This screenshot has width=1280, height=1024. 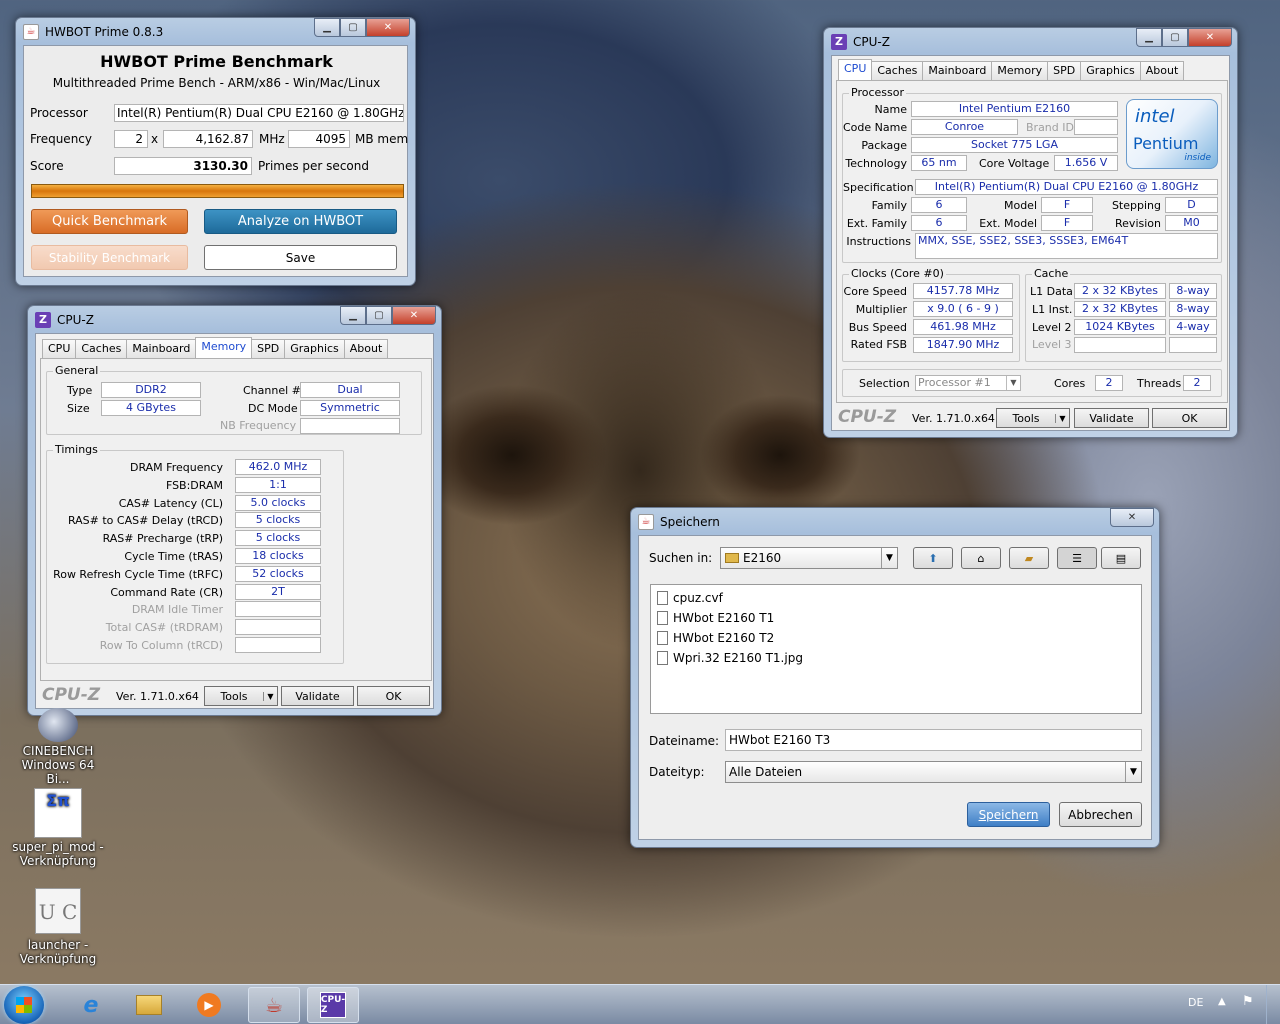 I want to click on processor-select: Processor #1 ▼, so click(x=968, y=383).